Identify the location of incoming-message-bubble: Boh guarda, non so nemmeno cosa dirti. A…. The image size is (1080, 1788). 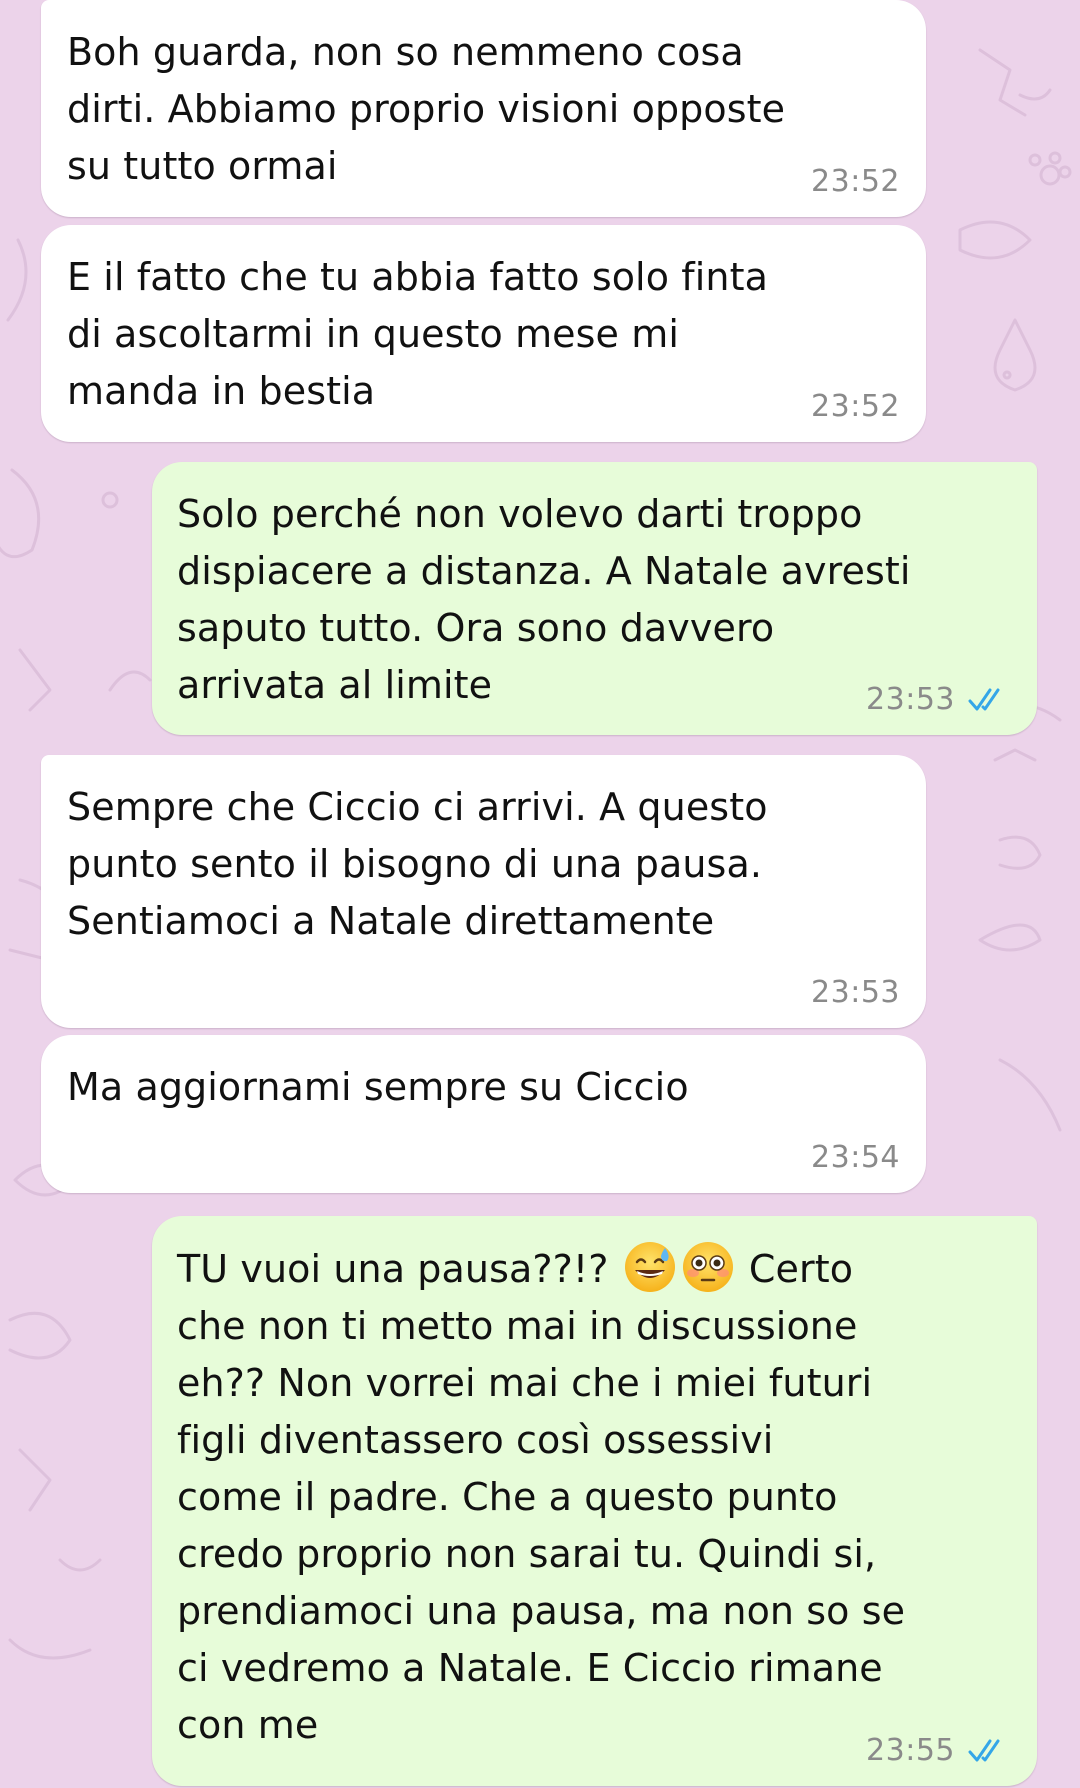
(483, 108).